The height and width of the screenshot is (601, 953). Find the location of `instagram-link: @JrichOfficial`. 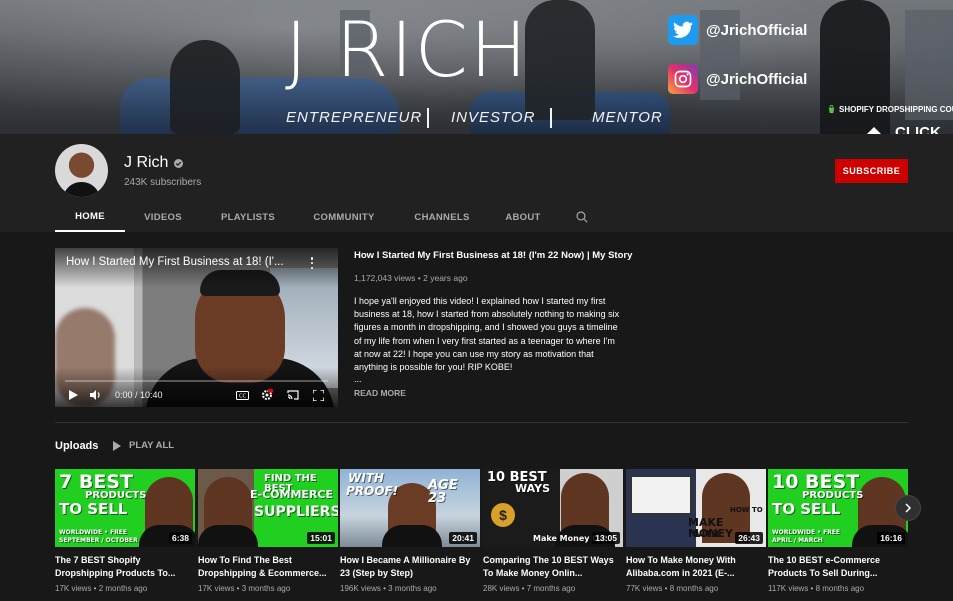

instagram-link: @JrichOfficial is located at coordinates (737, 79).